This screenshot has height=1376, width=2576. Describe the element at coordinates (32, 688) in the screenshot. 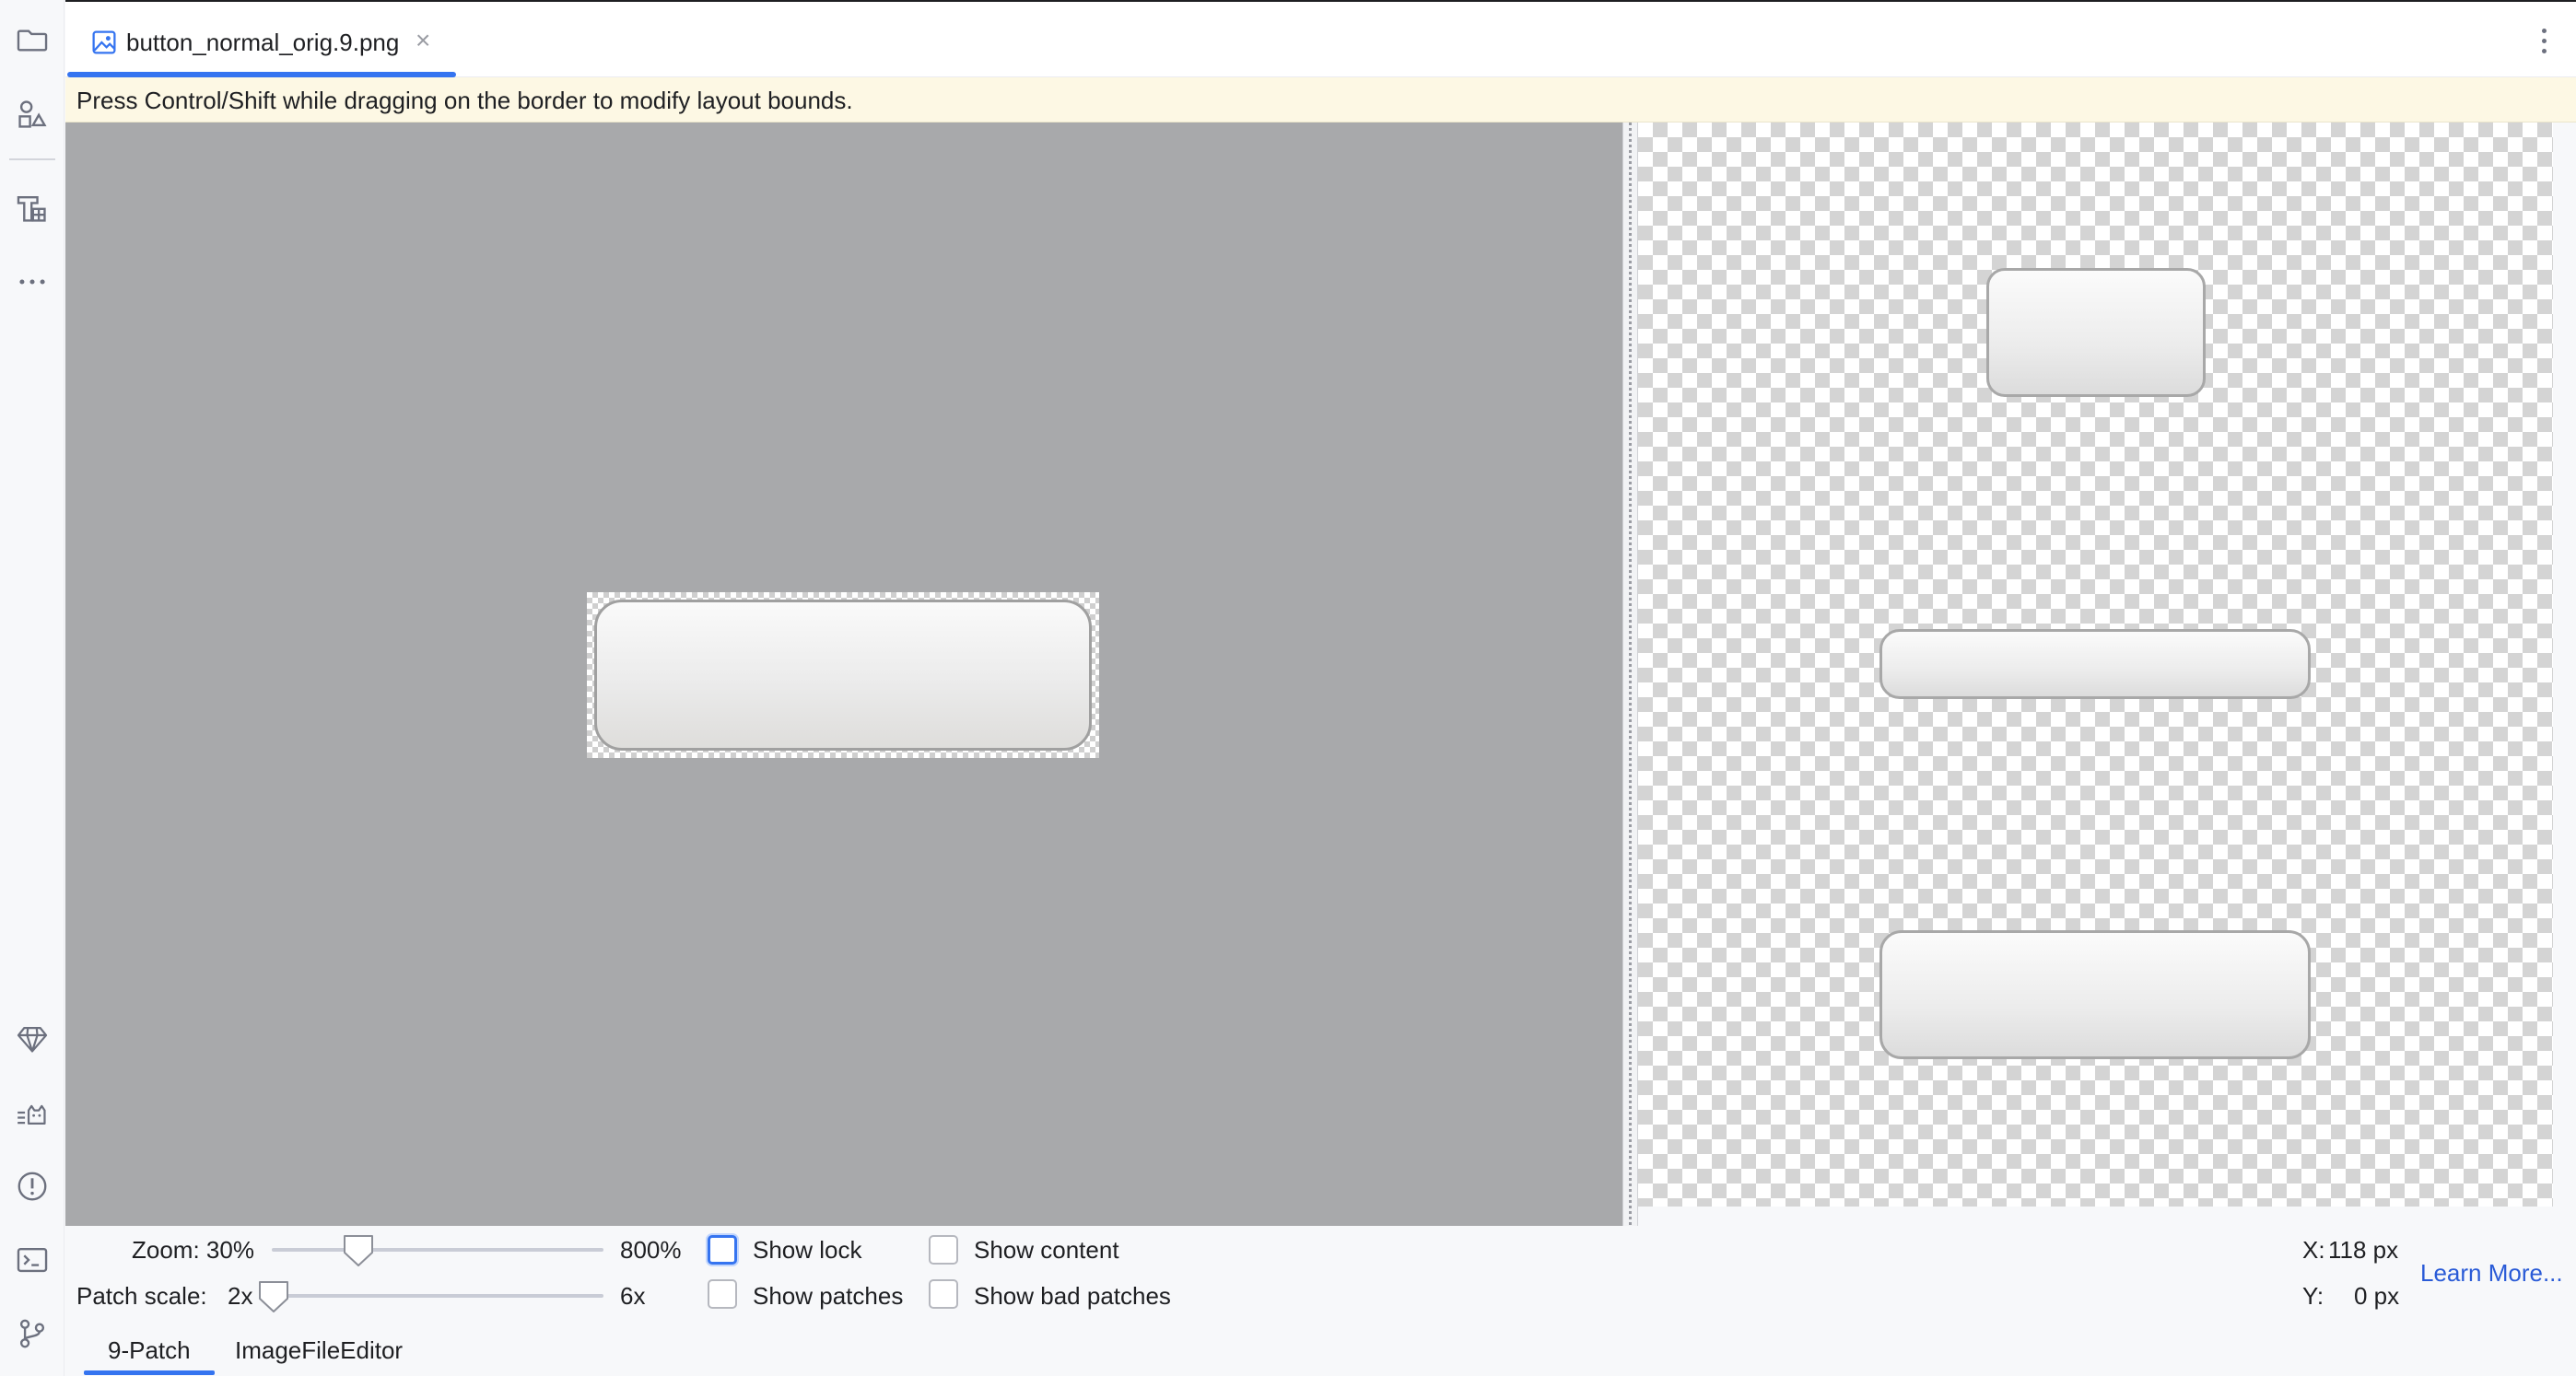

I see `tool-window-strip` at that location.